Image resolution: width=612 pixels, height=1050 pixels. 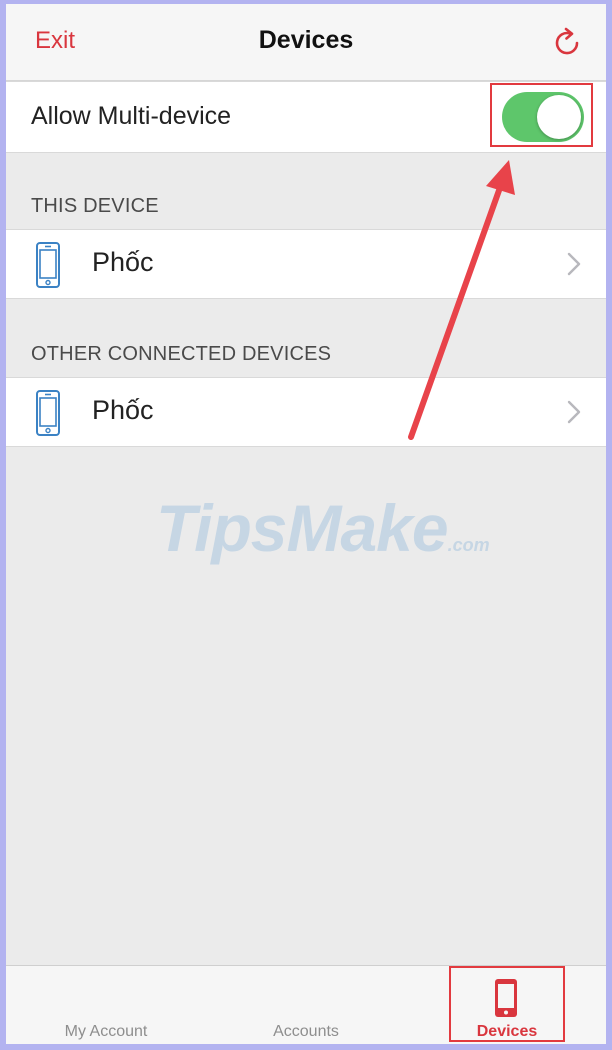 What do you see at coordinates (468, 545) in the screenshot?
I see `watermark-suffix: .com` at bounding box center [468, 545].